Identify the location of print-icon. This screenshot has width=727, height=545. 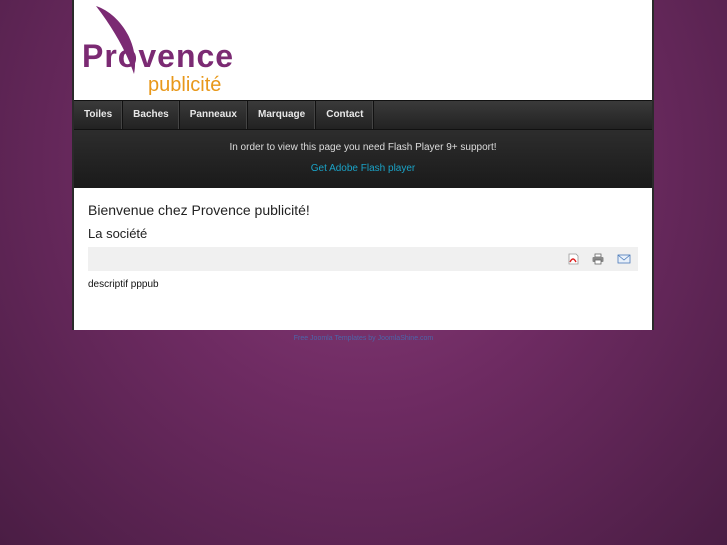
(598, 259).